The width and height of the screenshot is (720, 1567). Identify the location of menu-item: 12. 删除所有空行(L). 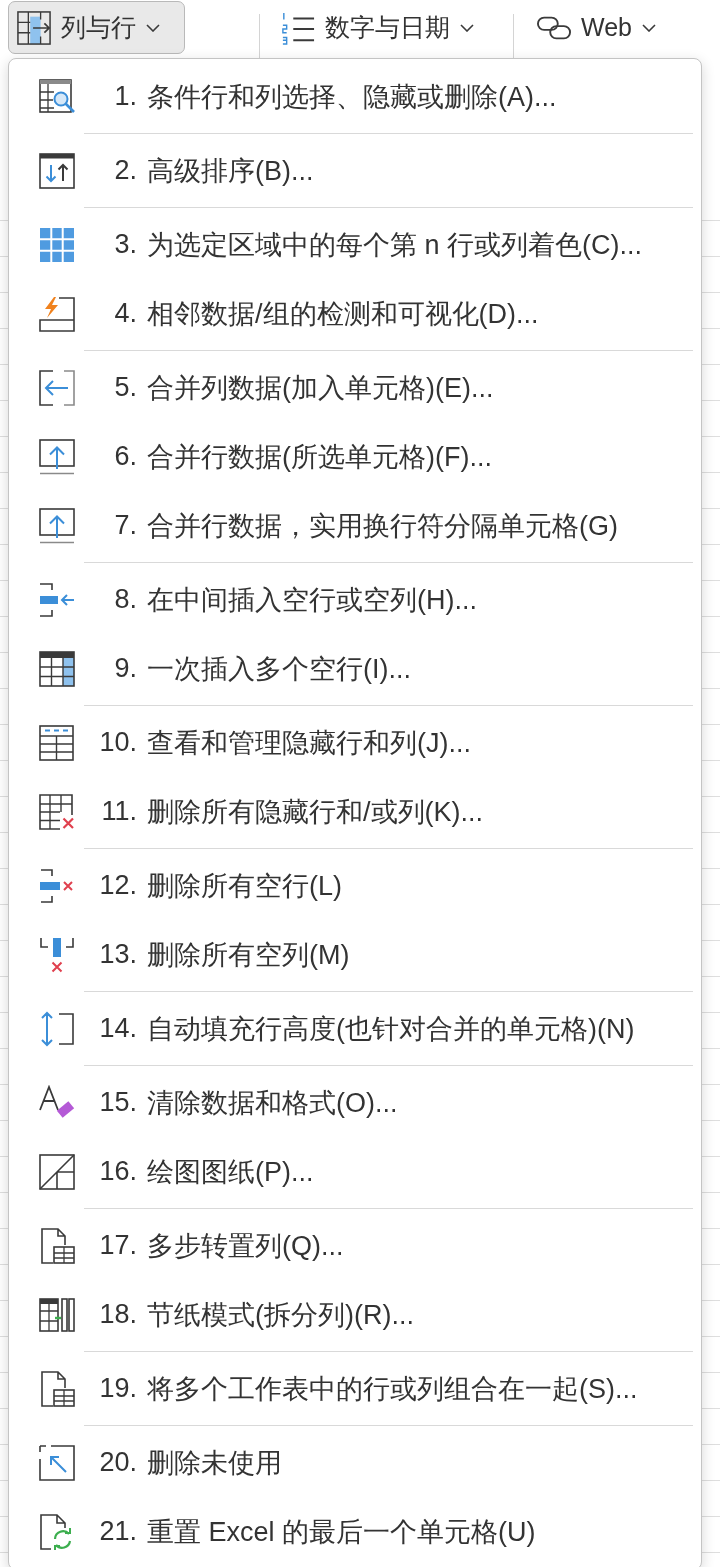
(355, 885).